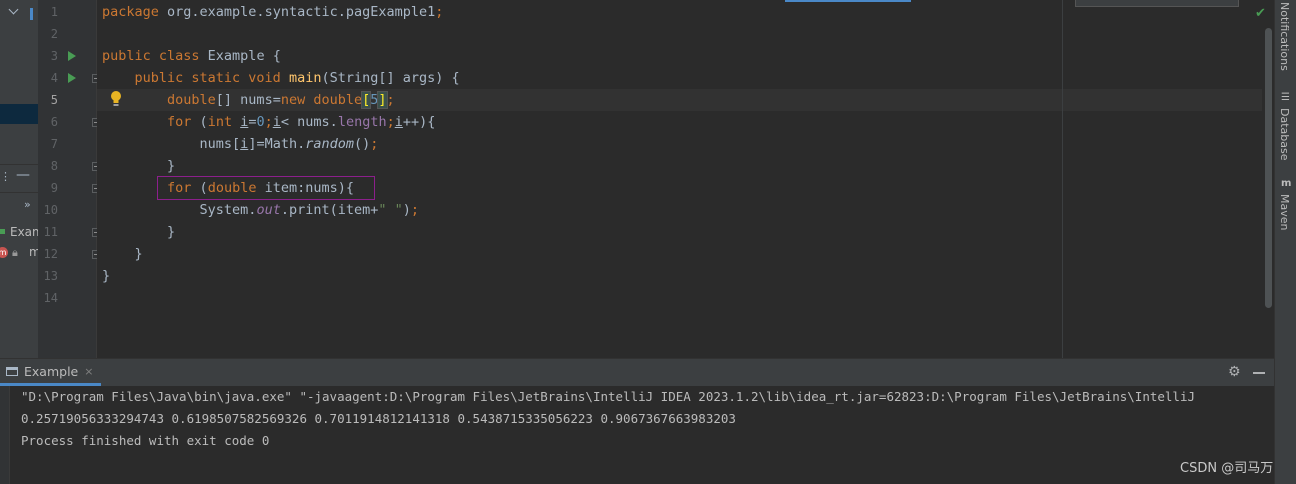 The height and width of the screenshot is (484, 1296). Describe the element at coordinates (305, 78) in the screenshot. I see `code-token: main` at that location.